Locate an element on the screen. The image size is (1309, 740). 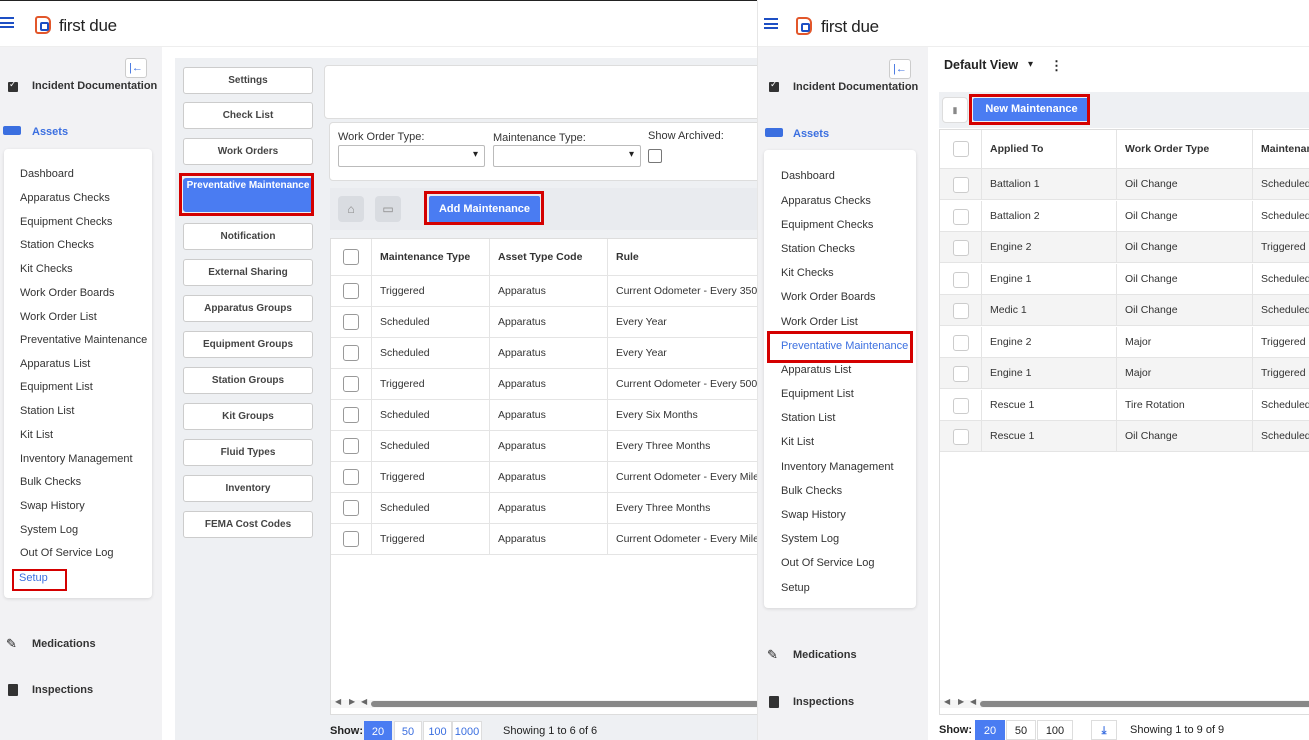
table-row: Rescue 1 Tire Rotation Scheduled is located at coordinates (1124, 405).